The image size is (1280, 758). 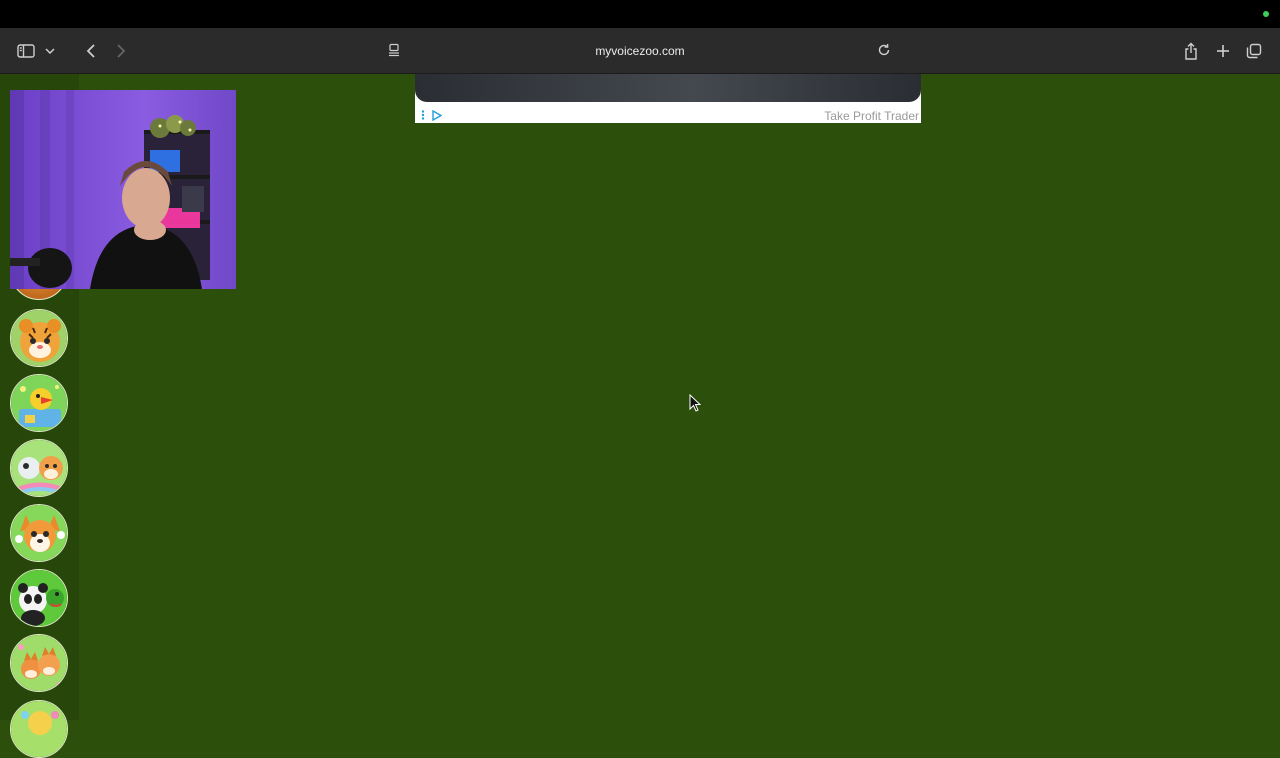 What do you see at coordinates (668, 88) in the screenshot?
I see `ad-creative` at bounding box center [668, 88].